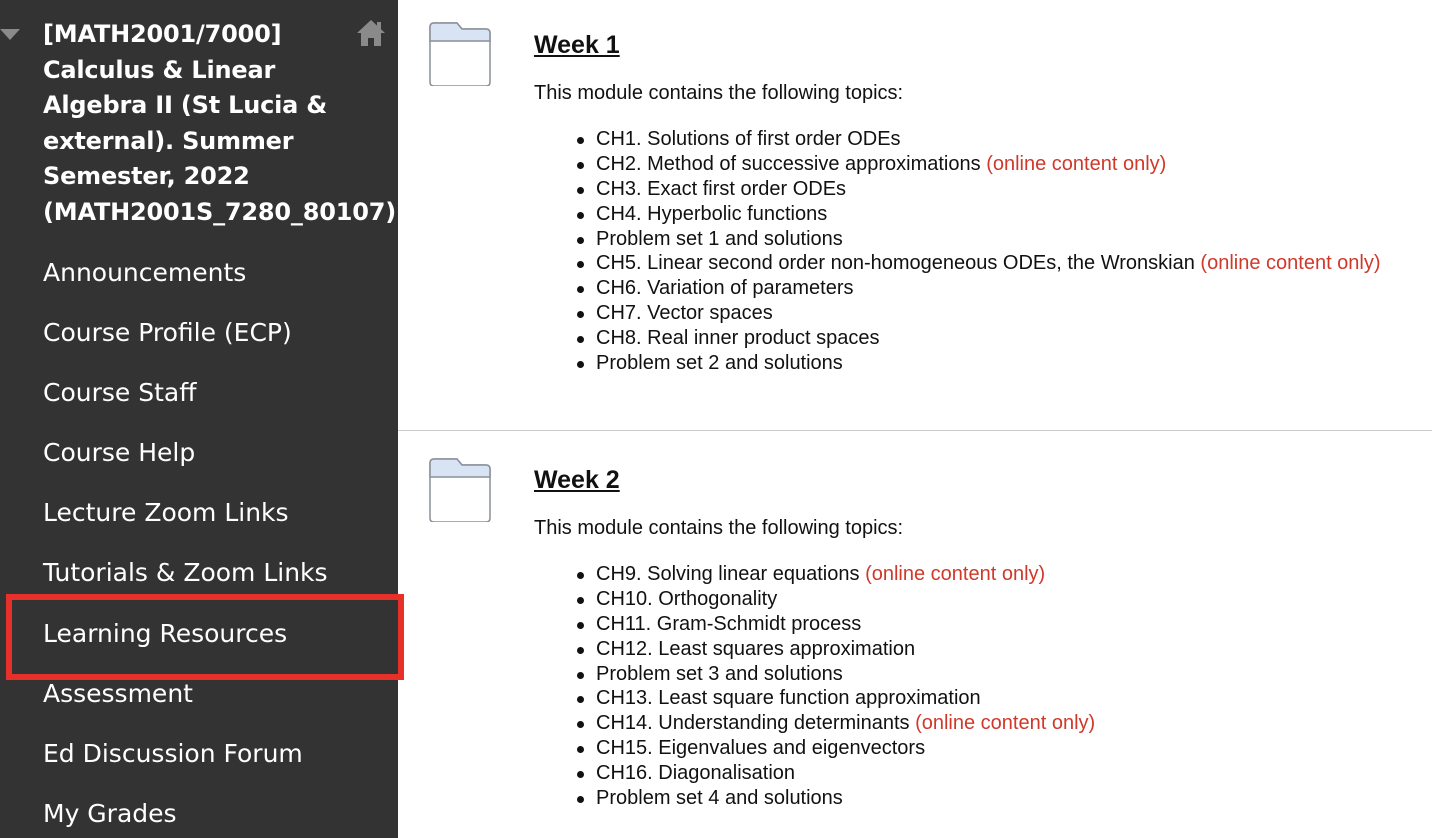  I want to click on list-item: CH15. Eigenvalues and eigenvectors, so click(835, 748).